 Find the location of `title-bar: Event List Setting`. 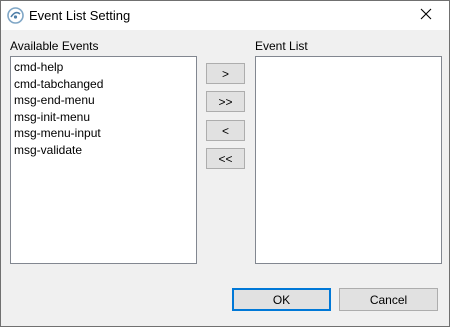

title-bar: Event List Setting is located at coordinates (225, 15).